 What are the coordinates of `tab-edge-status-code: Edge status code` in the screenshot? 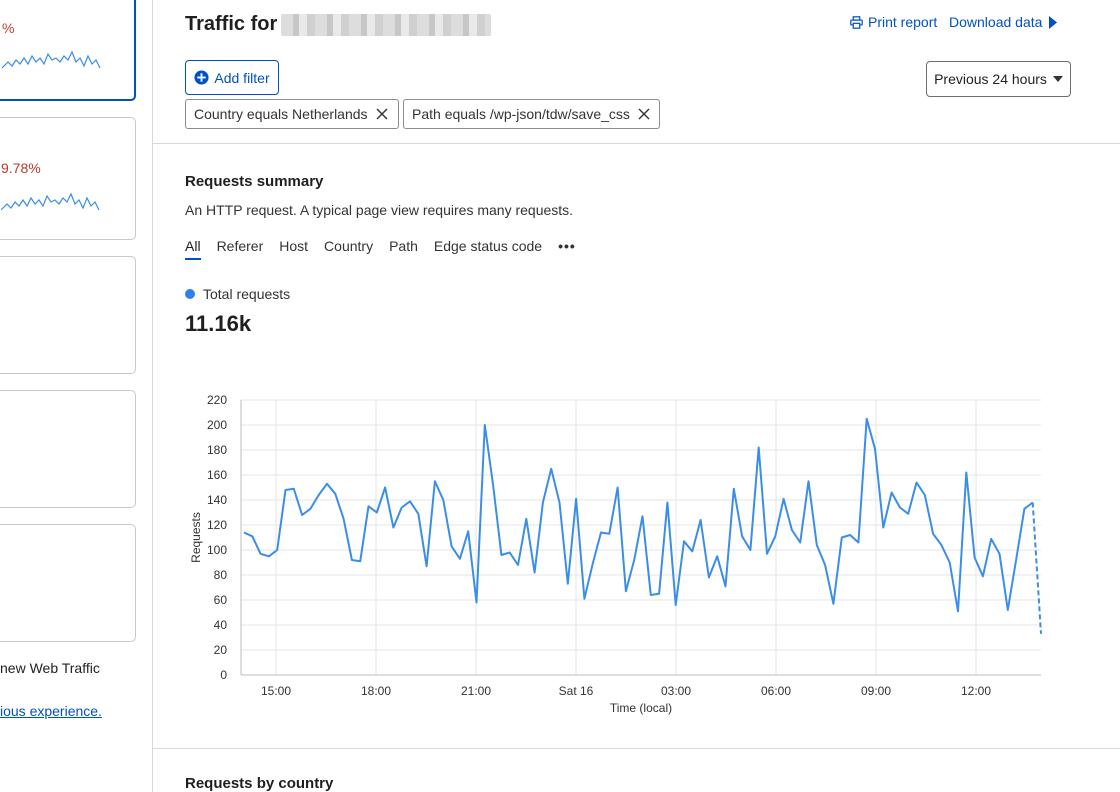 It's located at (488, 249).